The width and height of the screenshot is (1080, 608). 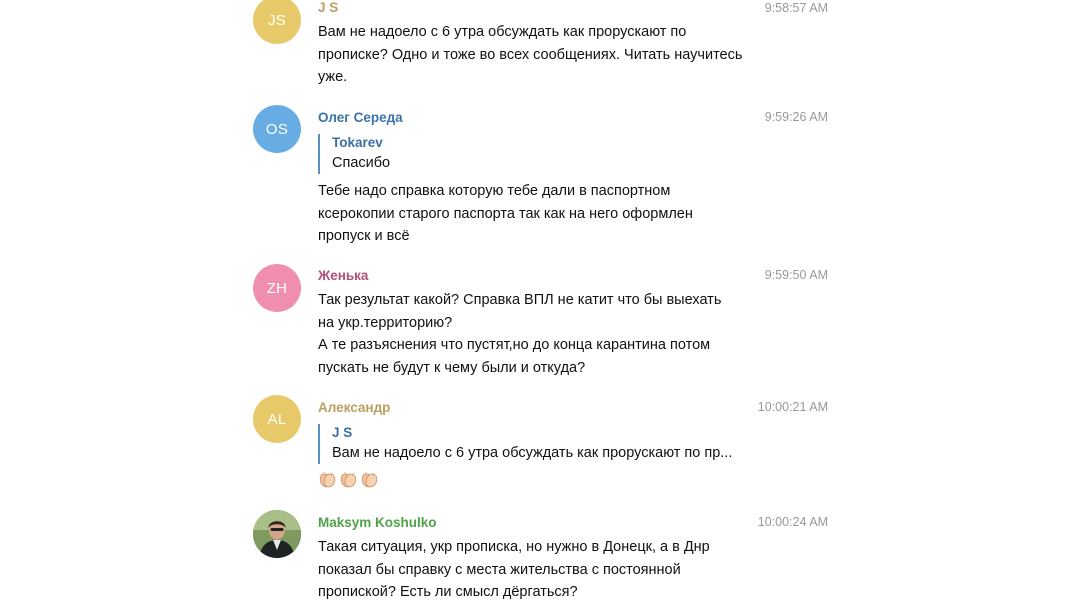 What do you see at coordinates (360, 117) in the screenshot?
I see `message-author: Олег Середа` at bounding box center [360, 117].